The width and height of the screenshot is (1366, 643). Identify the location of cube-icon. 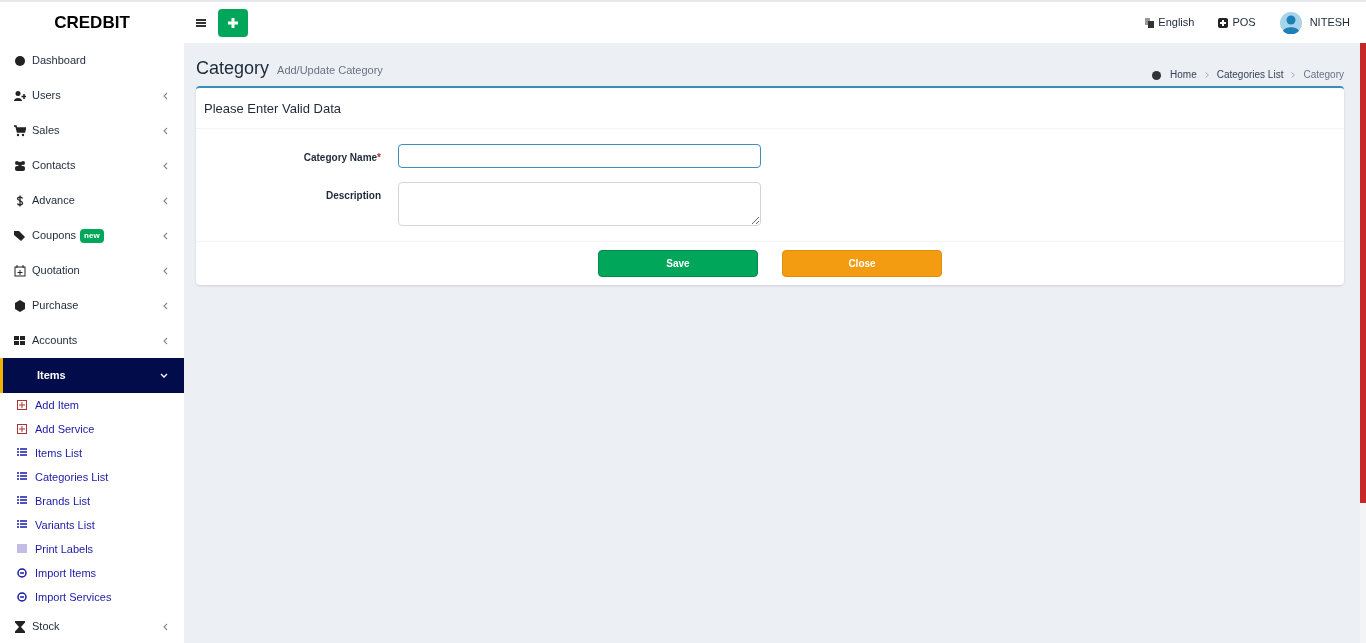
(20, 305).